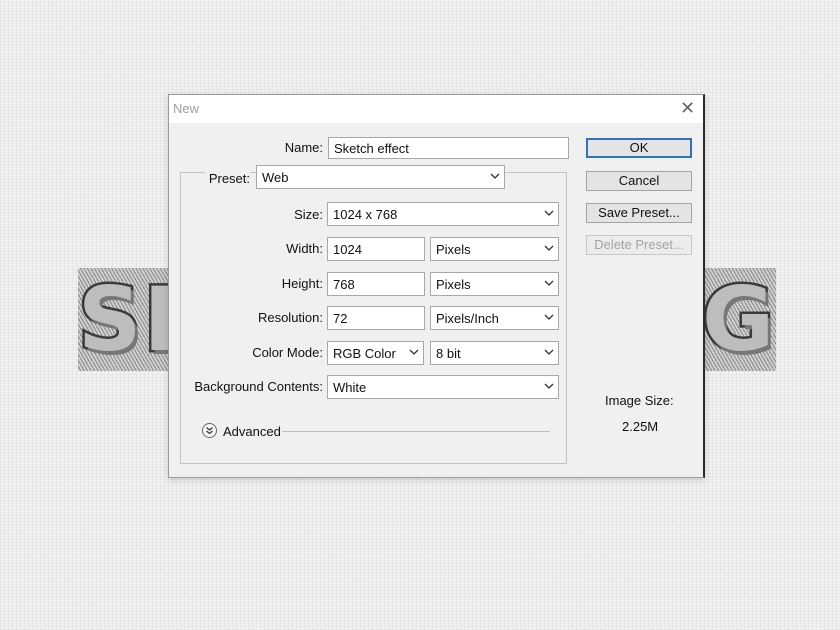 The height and width of the screenshot is (630, 840). What do you see at coordinates (287, 352) in the screenshot?
I see `color-mode-label: Color Mode:` at bounding box center [287, 352].